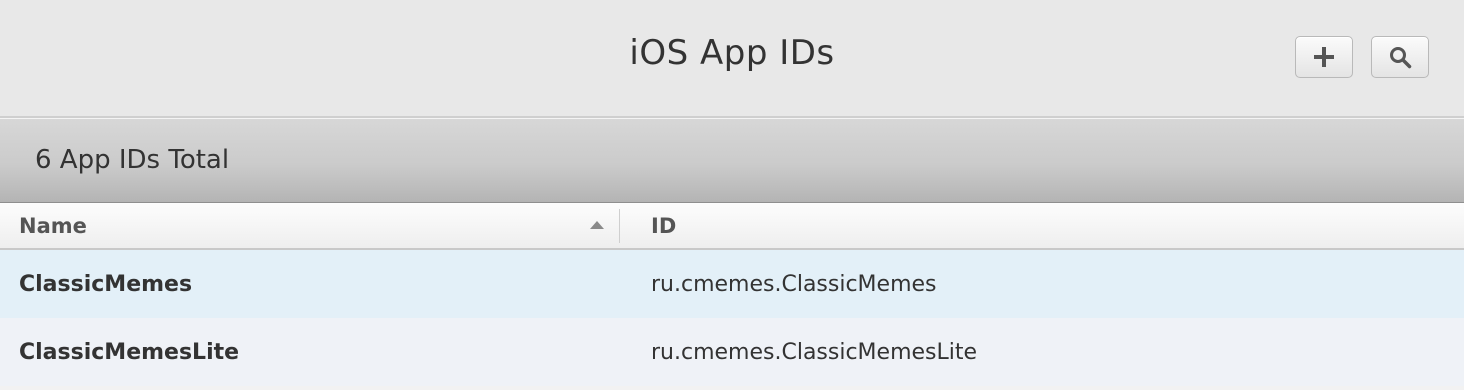 This screenshot has height=390, width=1464. Describe the element at coordinates (732, 53) in the screenshot. I see `page-title: iOS App IDs` at that location.